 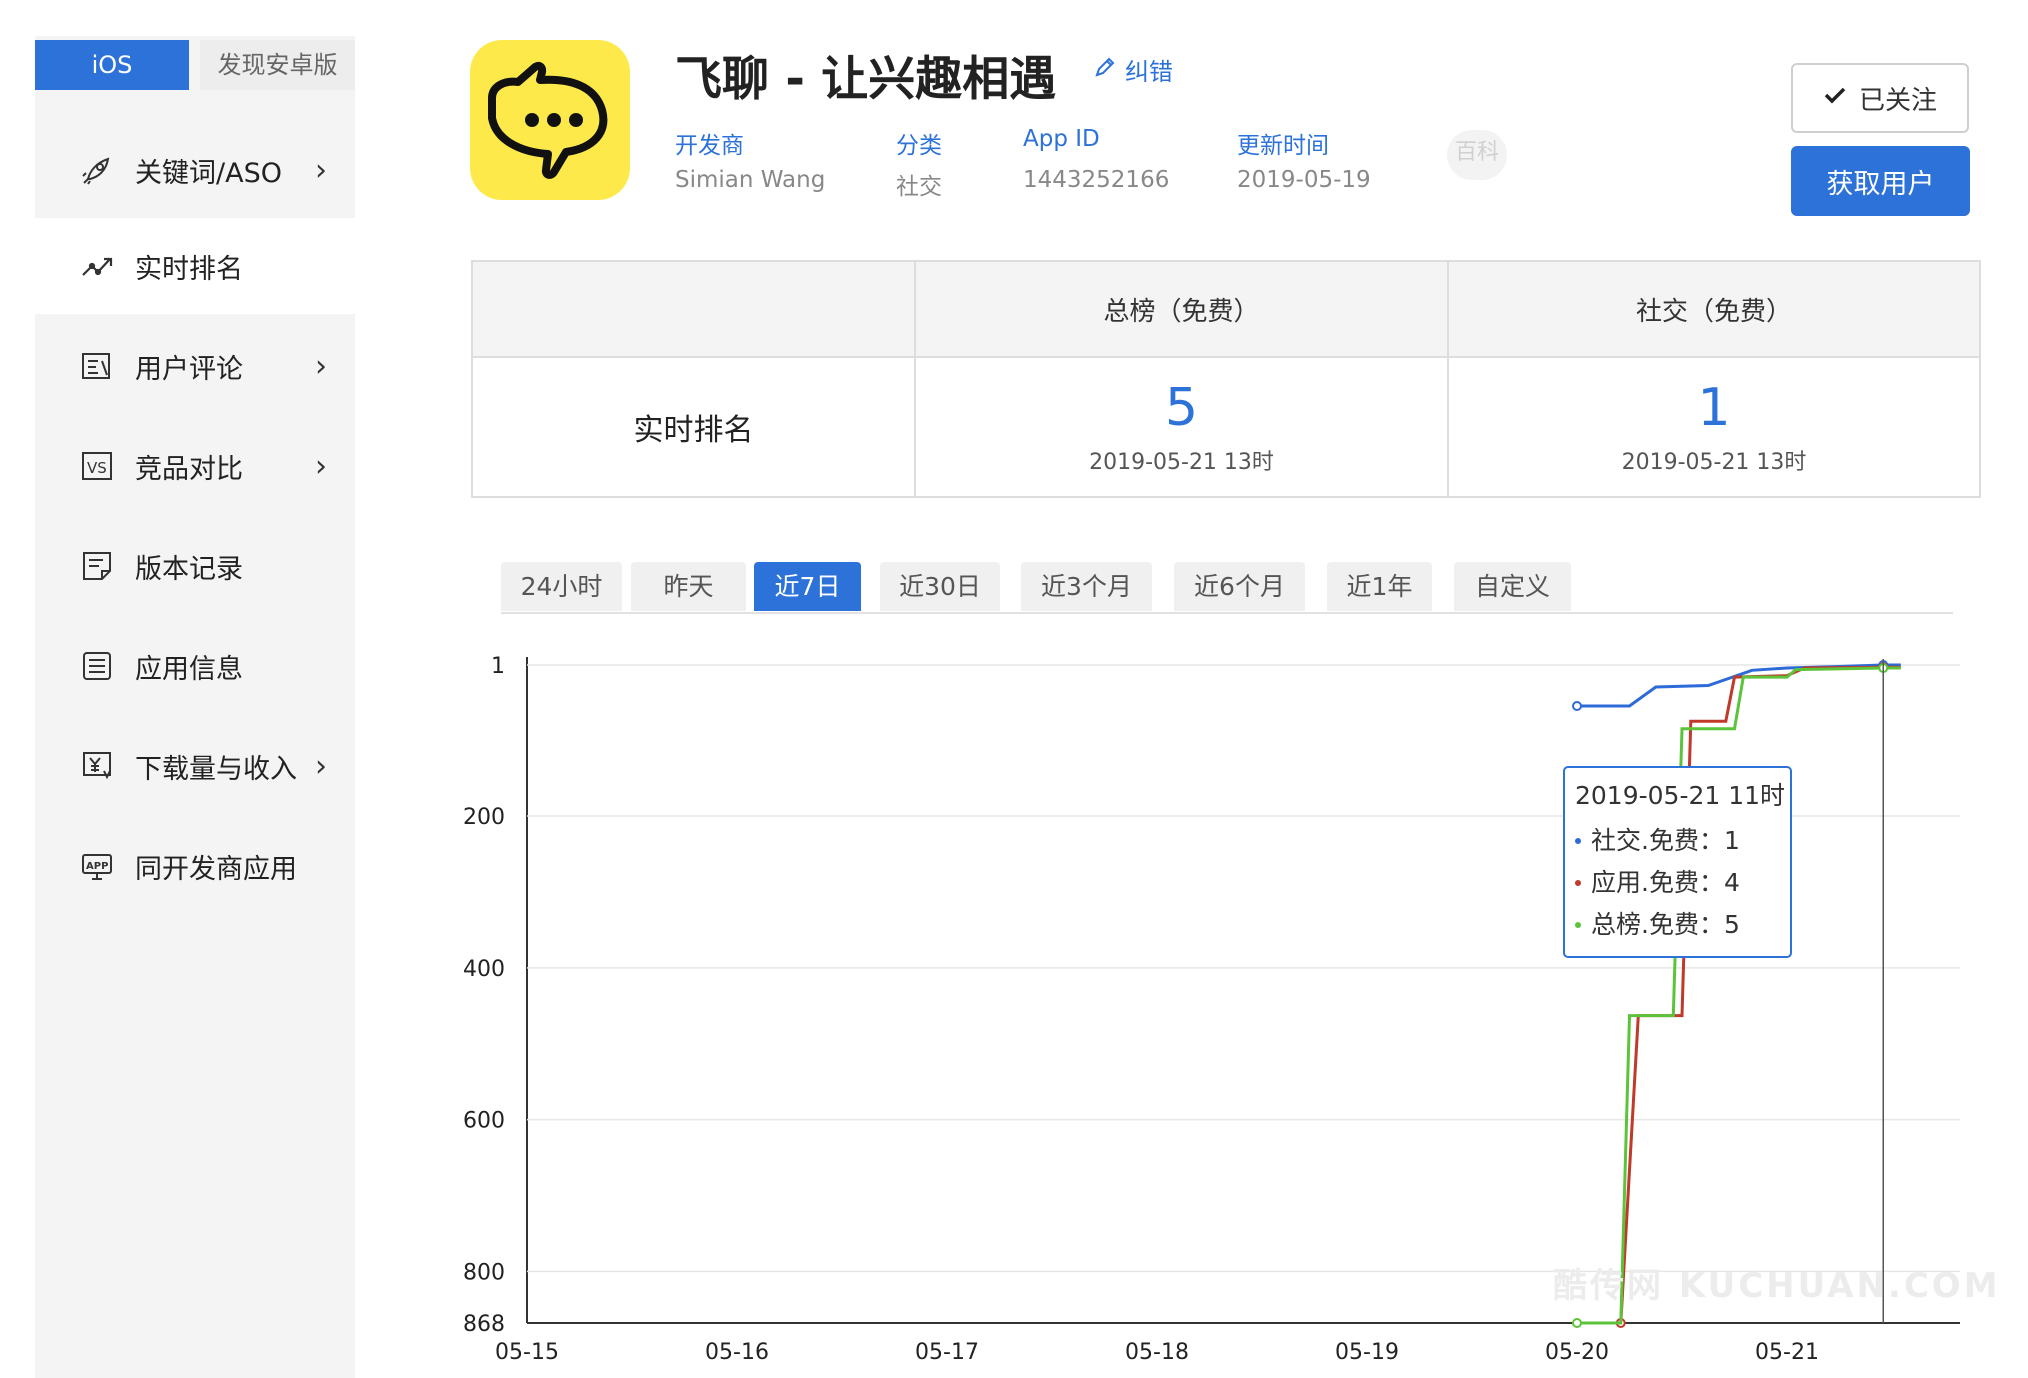 I want to click on x-tick-label: 05-20, so click(x=1577, y=1352).